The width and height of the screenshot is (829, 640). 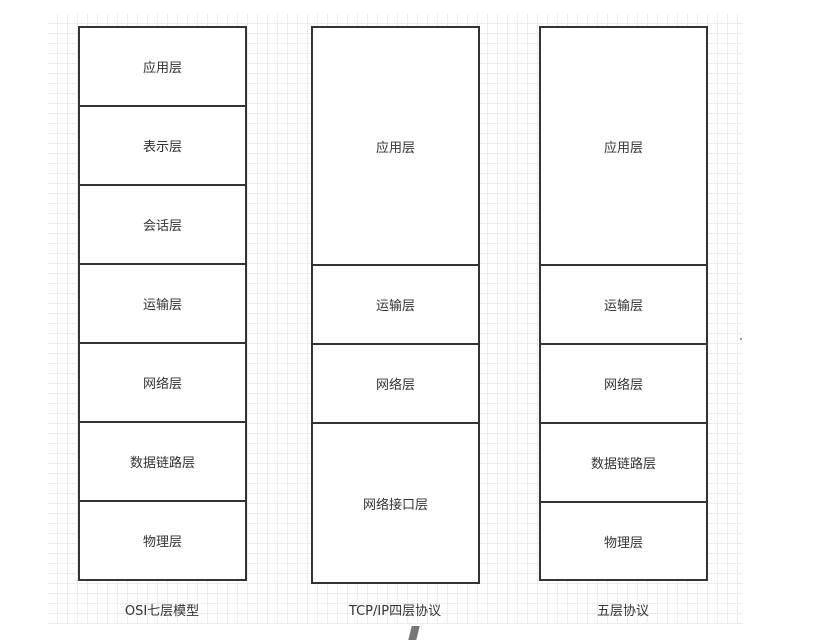 What do you see at coordinates (623, 463) in the screenshot?
I see `five-layer-data-link: 数据链路层` at bounding box center [623, 463].